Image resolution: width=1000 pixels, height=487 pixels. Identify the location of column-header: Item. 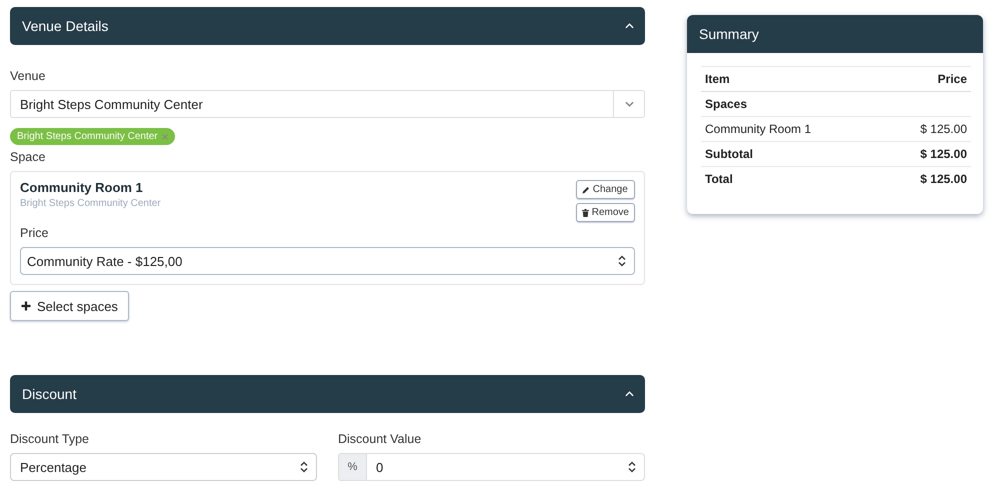
(717, 79).